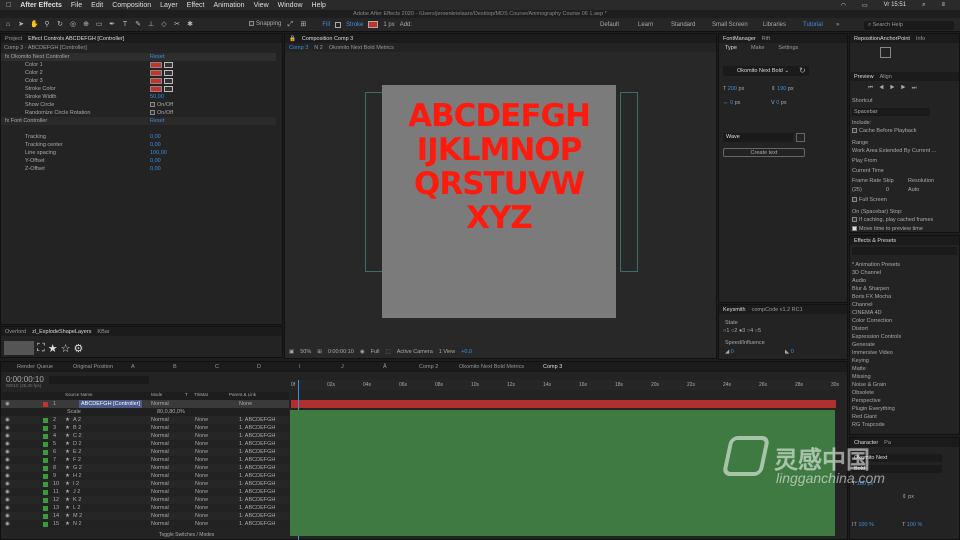 Image resolution: width=960 pixels, height=540 pixels. What do you see at coordinates (66, 348) in the screenshot?
I see `star-outline-icon: ☆` at bounding box center [66, 348].